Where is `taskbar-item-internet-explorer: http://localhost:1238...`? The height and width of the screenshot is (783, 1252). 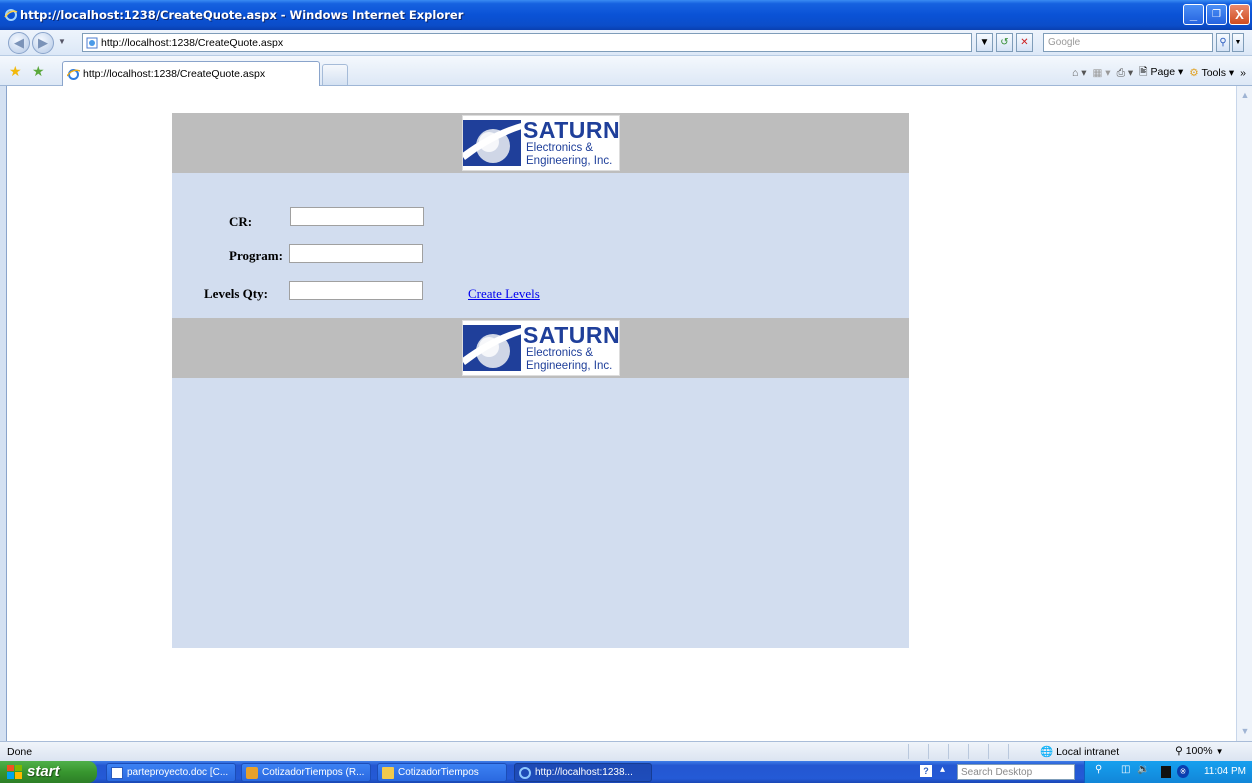
taskbar-item-internet-explorer: http://localhost:1238... is located at coordinates (583, 772).